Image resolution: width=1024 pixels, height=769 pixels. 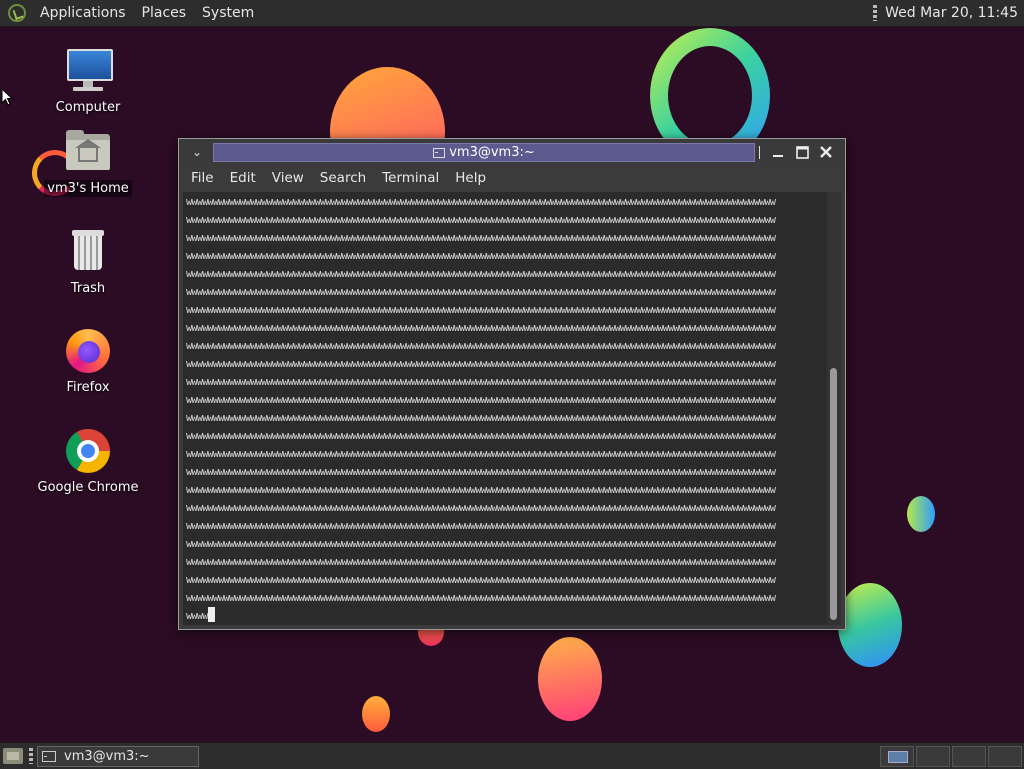 I want to click on menu-help: Help, so click(x=470, y=178).